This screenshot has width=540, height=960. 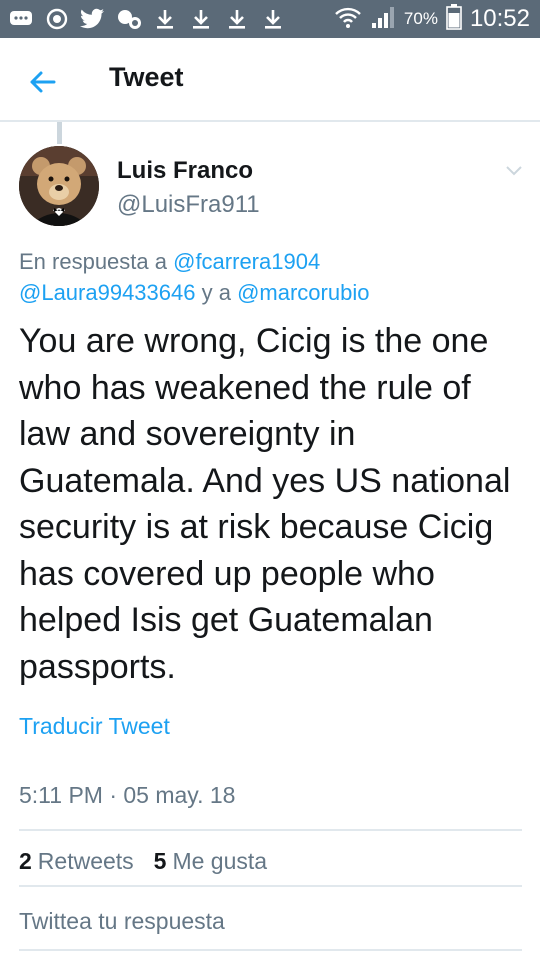 I want to click on back-button, so click(x=42, y=82).